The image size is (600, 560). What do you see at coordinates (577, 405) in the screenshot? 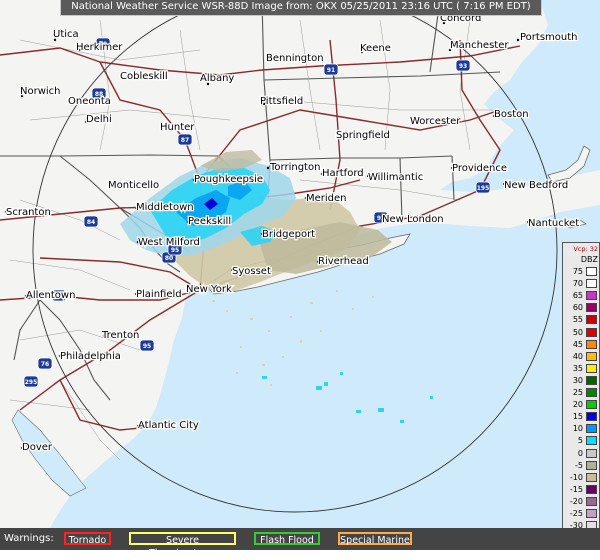
I see `legend-entry-label: 20` at bounding box center [577, 405].